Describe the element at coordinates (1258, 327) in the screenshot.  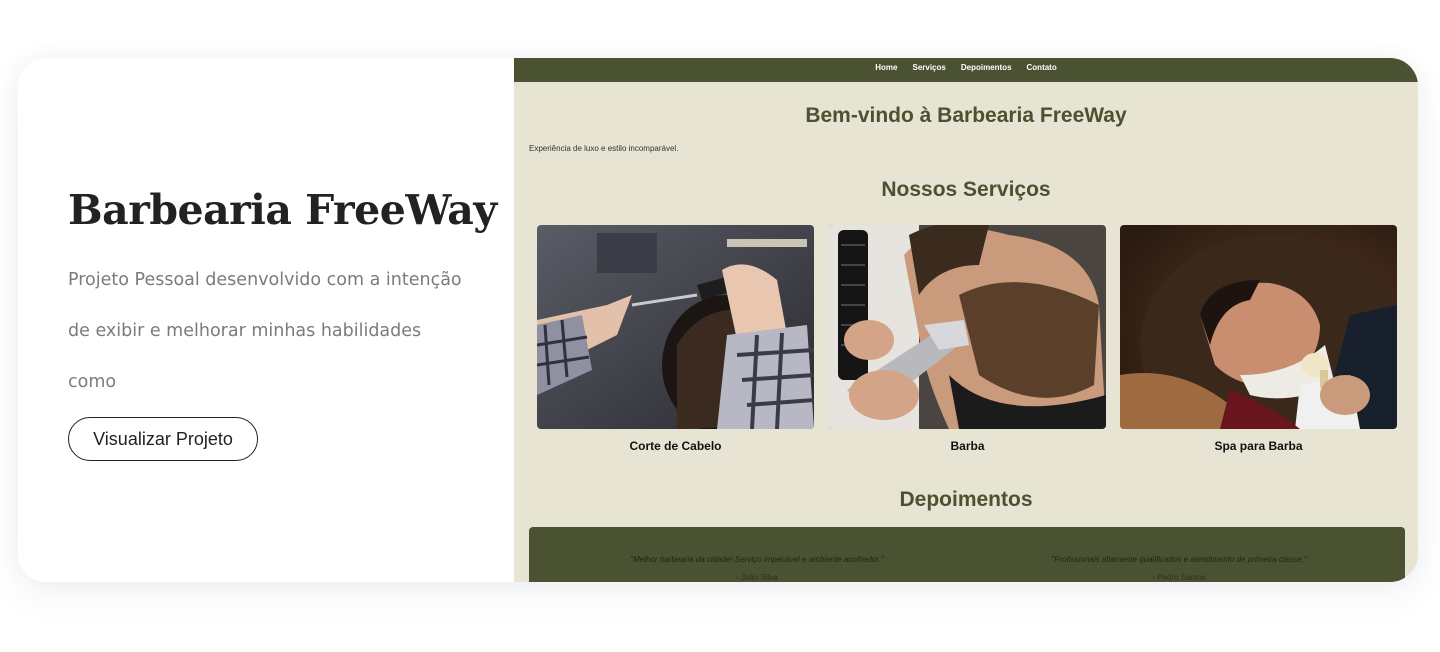
I see `beard-spa-photo` at that location.